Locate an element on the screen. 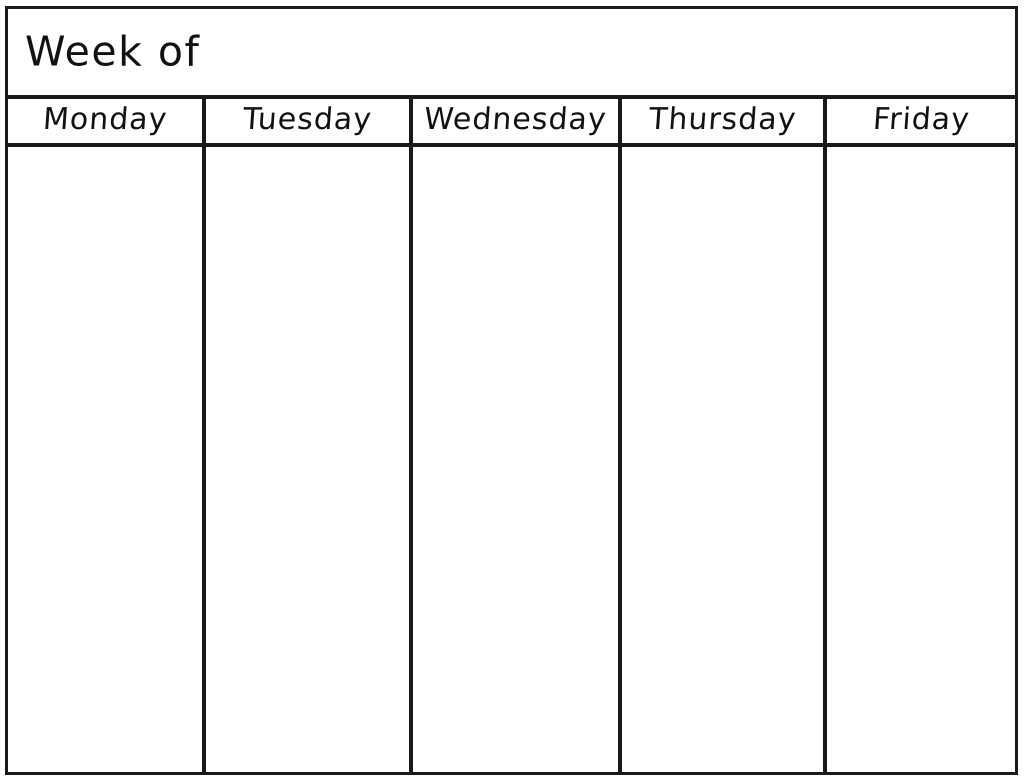 The width and height of the screenshot is (1024, 780). day-header-friday: Friday is located at coordinates (919, 121).